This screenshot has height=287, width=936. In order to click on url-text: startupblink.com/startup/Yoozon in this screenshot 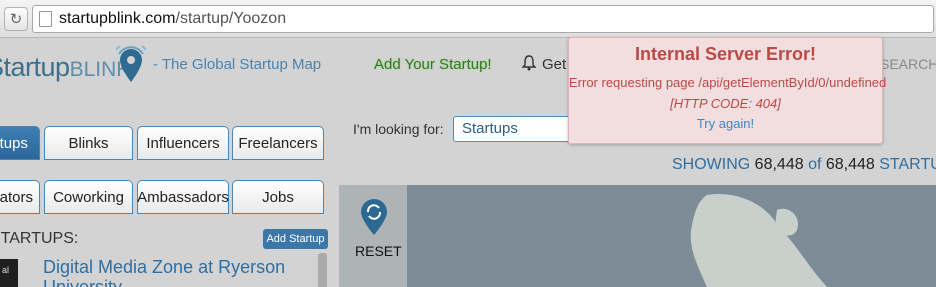, I will do `click(172, 19)`.